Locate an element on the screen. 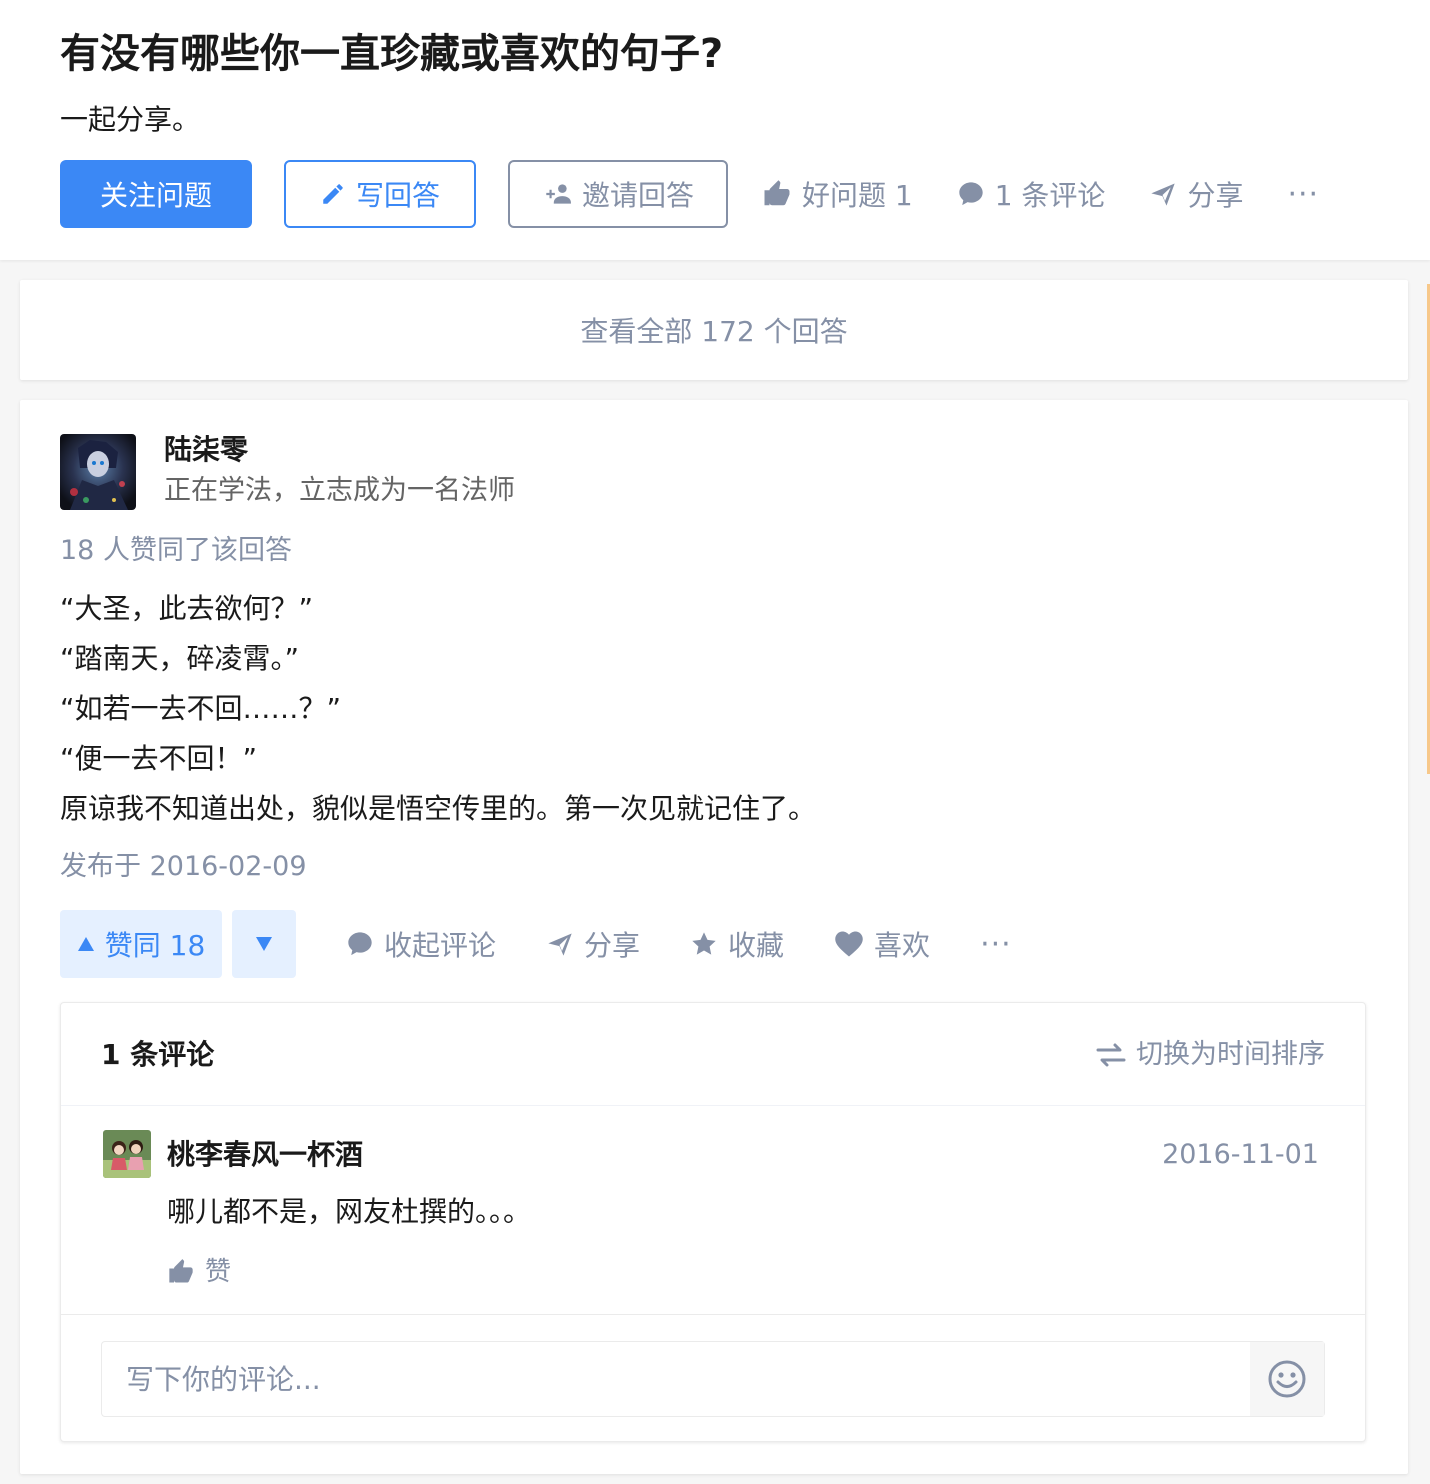  invite-answer-button: 邀请回答 is located at coordinates (618, 194).